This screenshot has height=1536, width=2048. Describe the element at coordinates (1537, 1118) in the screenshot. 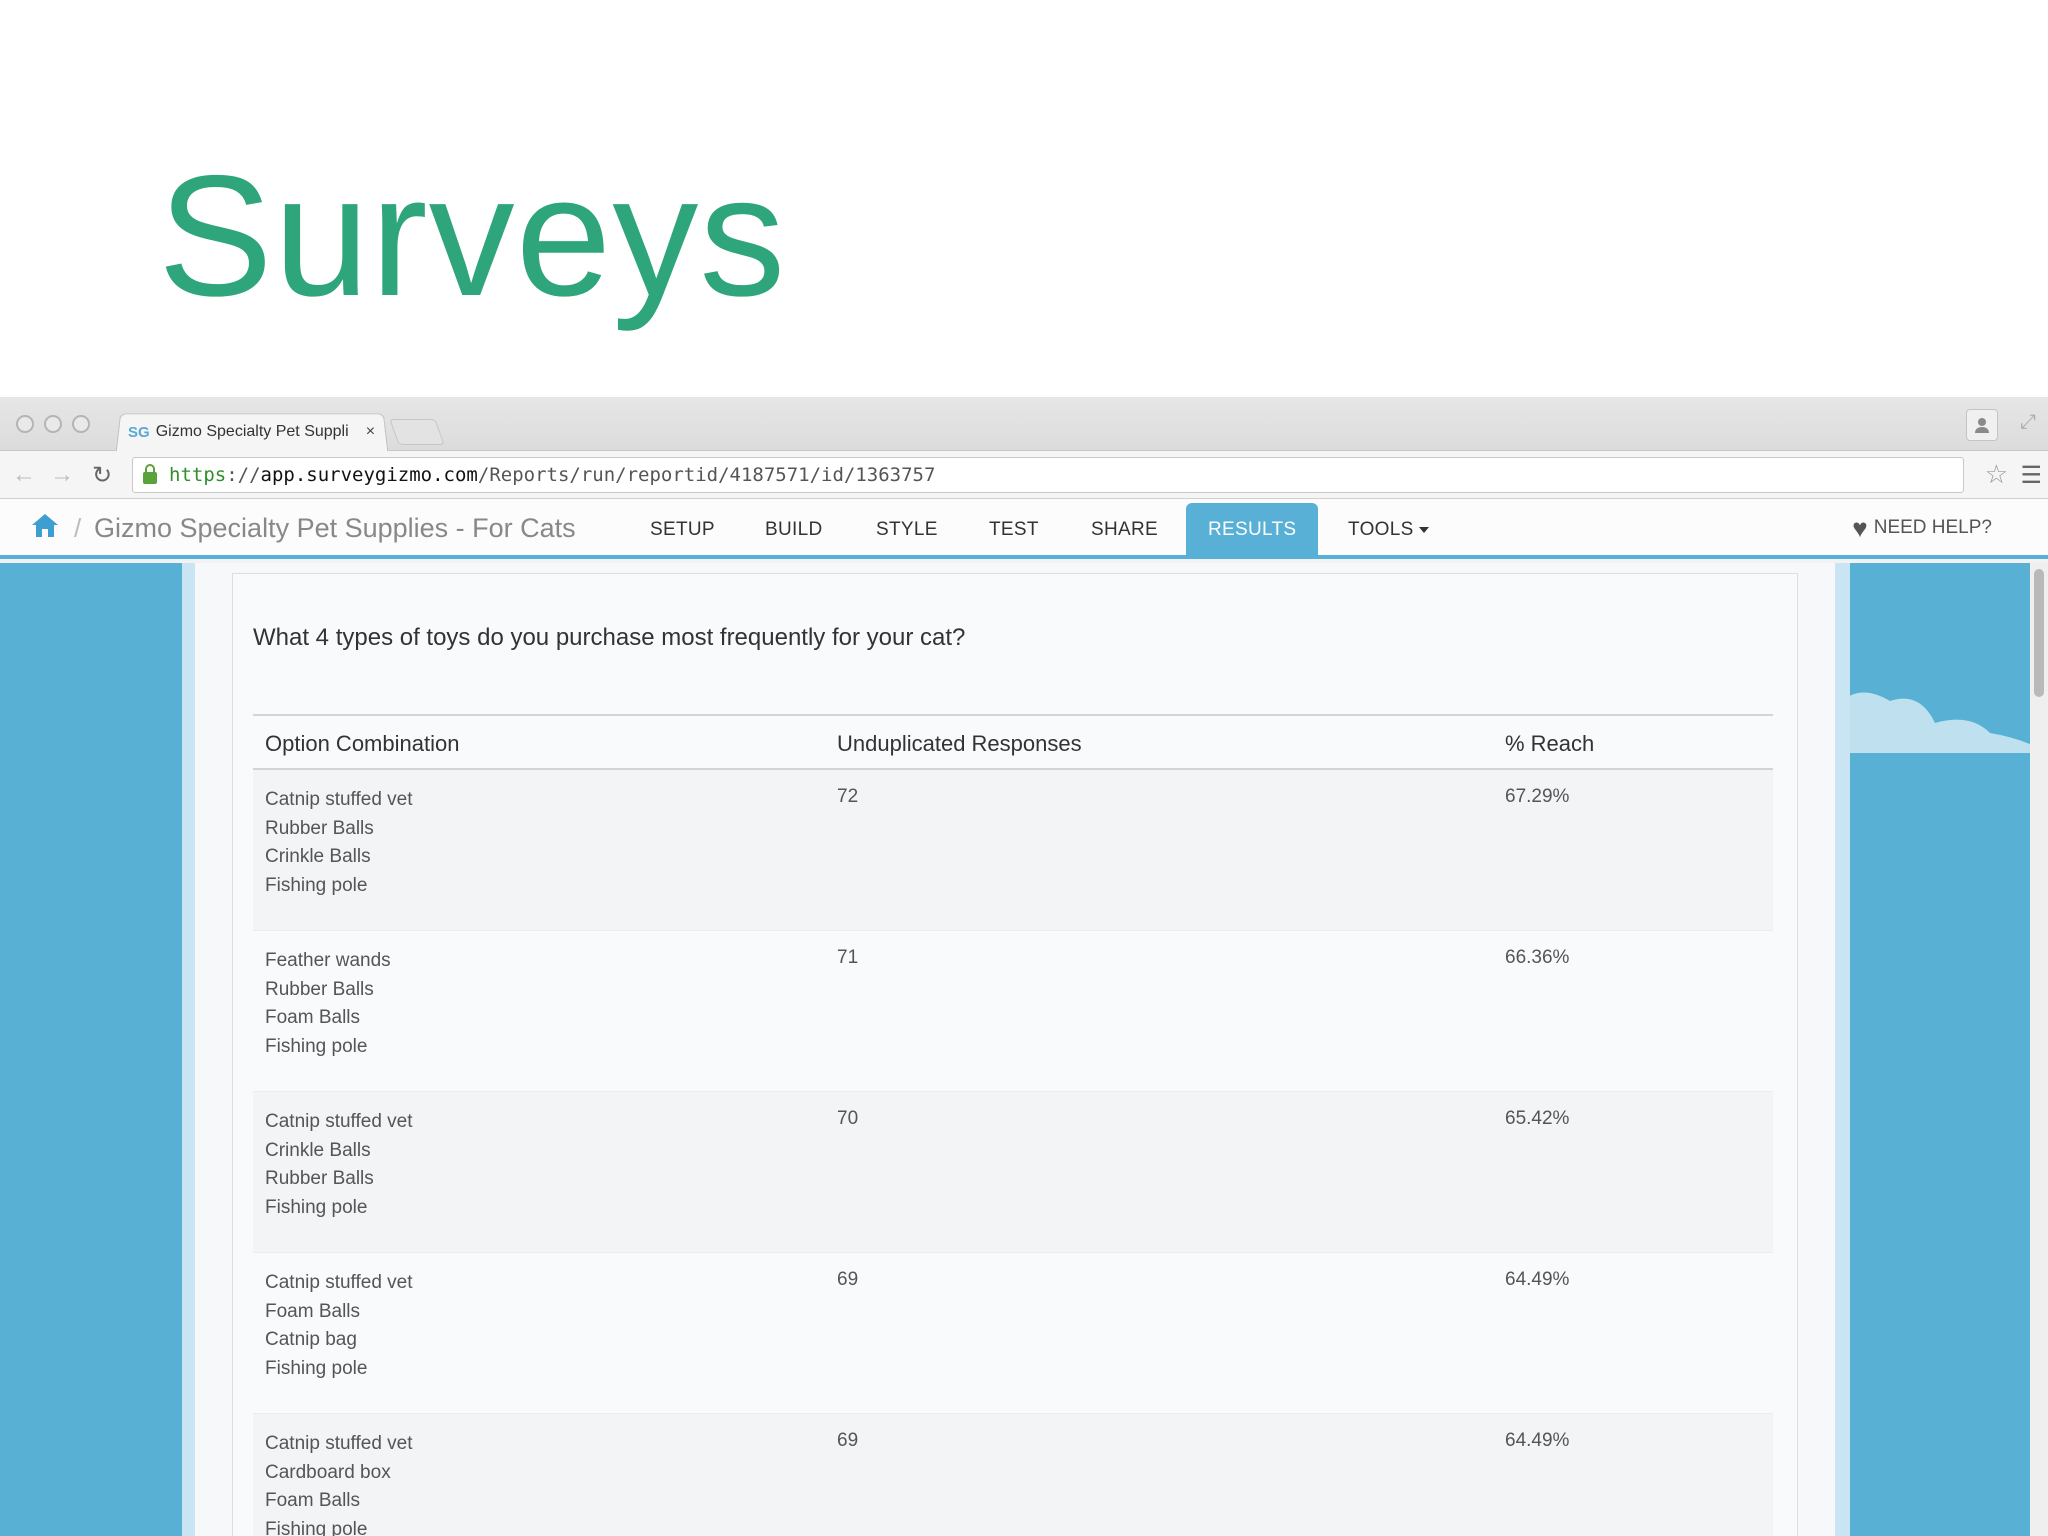

I see `reach-cell: 65.42%` at that location.